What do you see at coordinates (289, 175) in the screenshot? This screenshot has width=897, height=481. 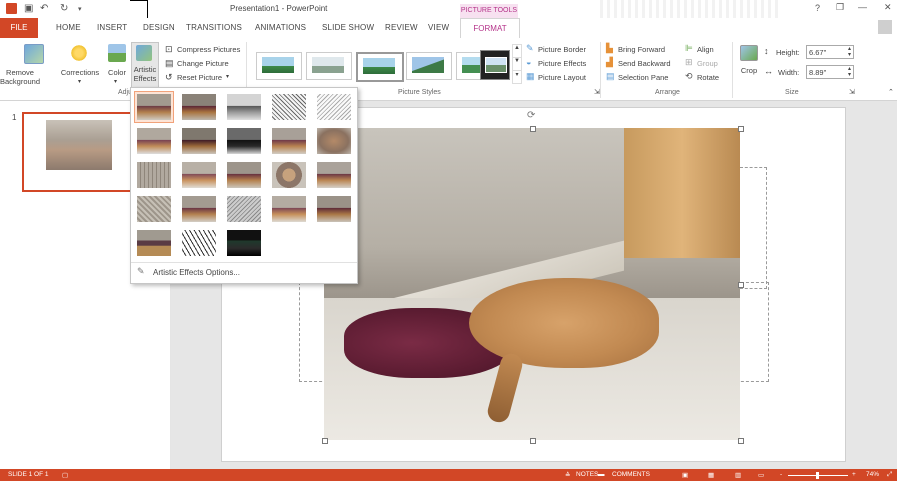 I see `effect-mosaic-bubbles` at bounding box center [289, 175].